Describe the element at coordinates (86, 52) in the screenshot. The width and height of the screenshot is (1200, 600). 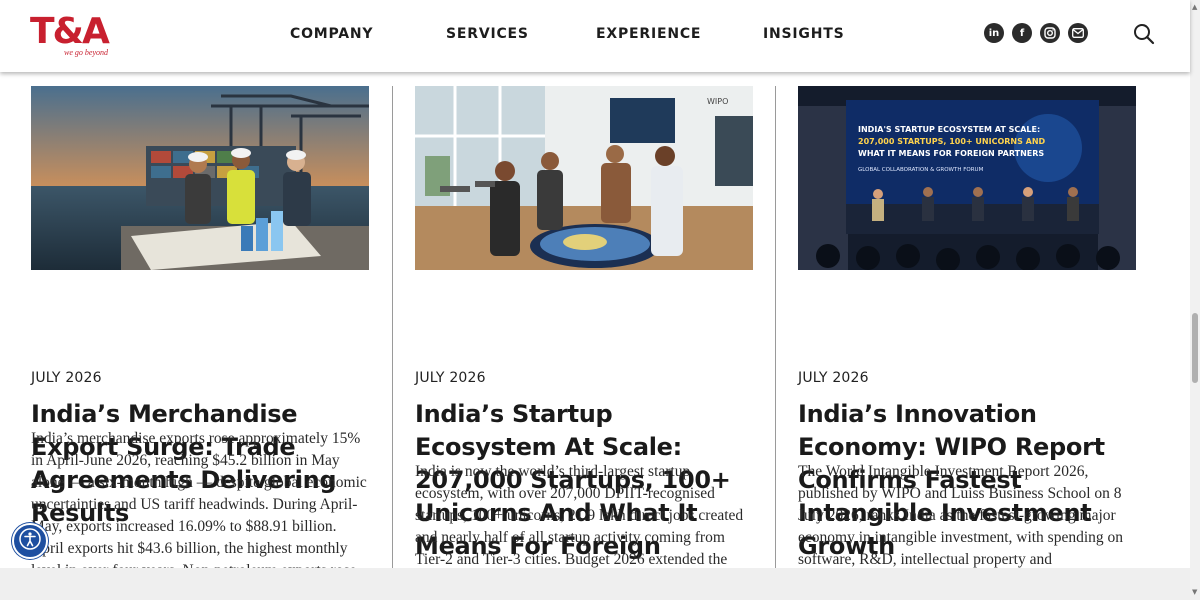
I see `logo-tagline: we go beyond` at that location.